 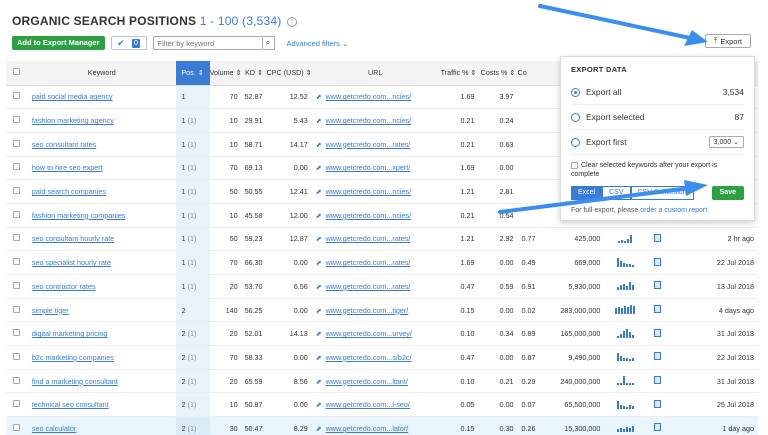 I want to click on info-icon: i, so click(x=291, y=21).